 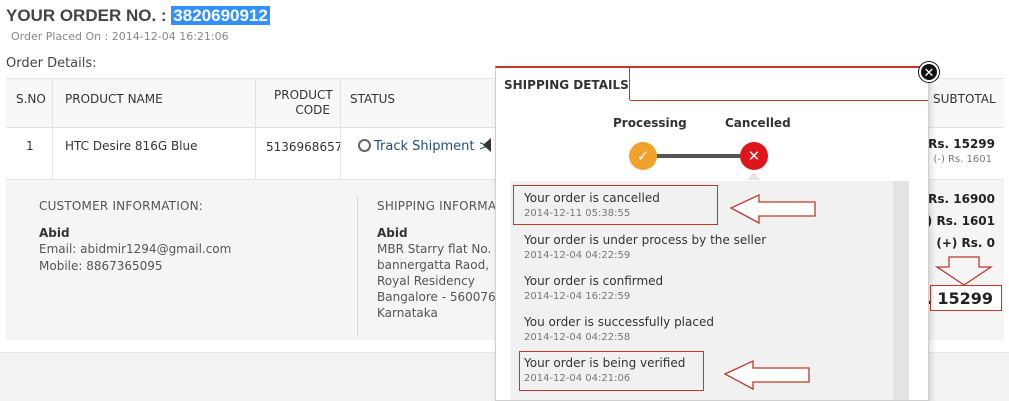 I want to click on stage-processing-label: Processing, so click(x=650, y=123).